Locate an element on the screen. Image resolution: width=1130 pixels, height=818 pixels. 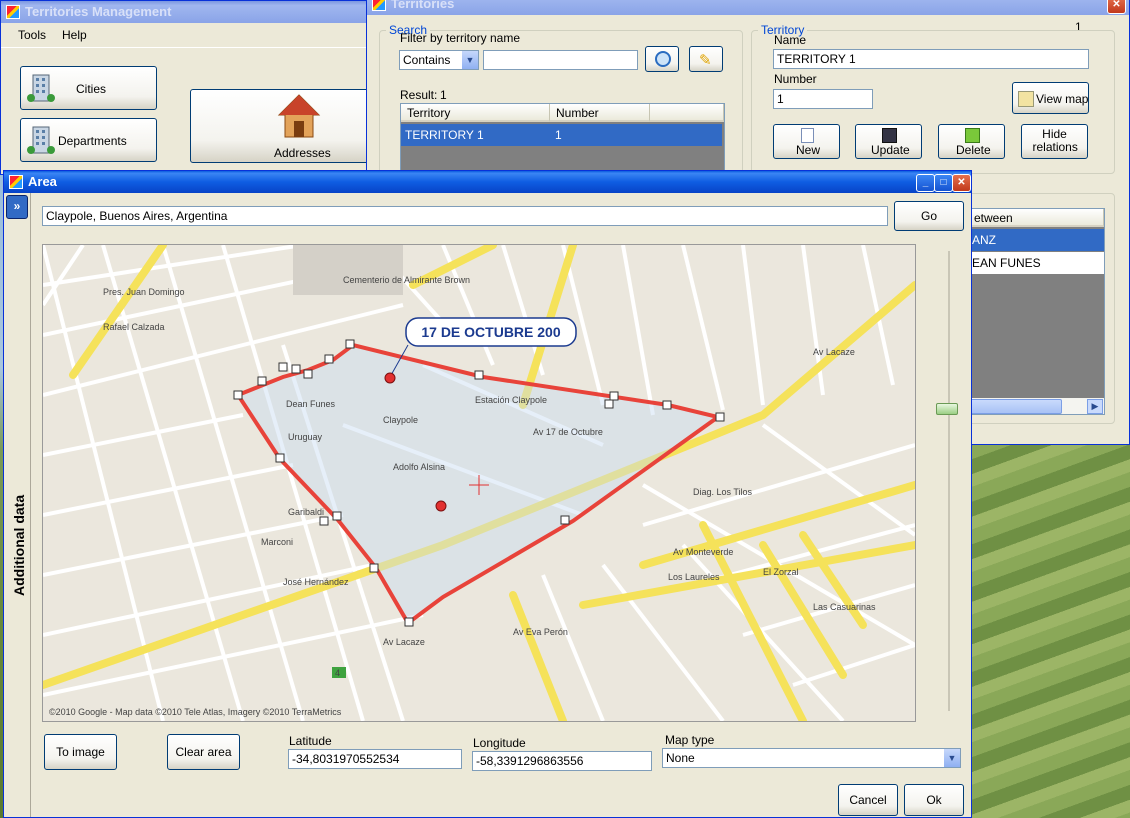
name-input: TERRITORY 1 is located at coordinates (931, 59).